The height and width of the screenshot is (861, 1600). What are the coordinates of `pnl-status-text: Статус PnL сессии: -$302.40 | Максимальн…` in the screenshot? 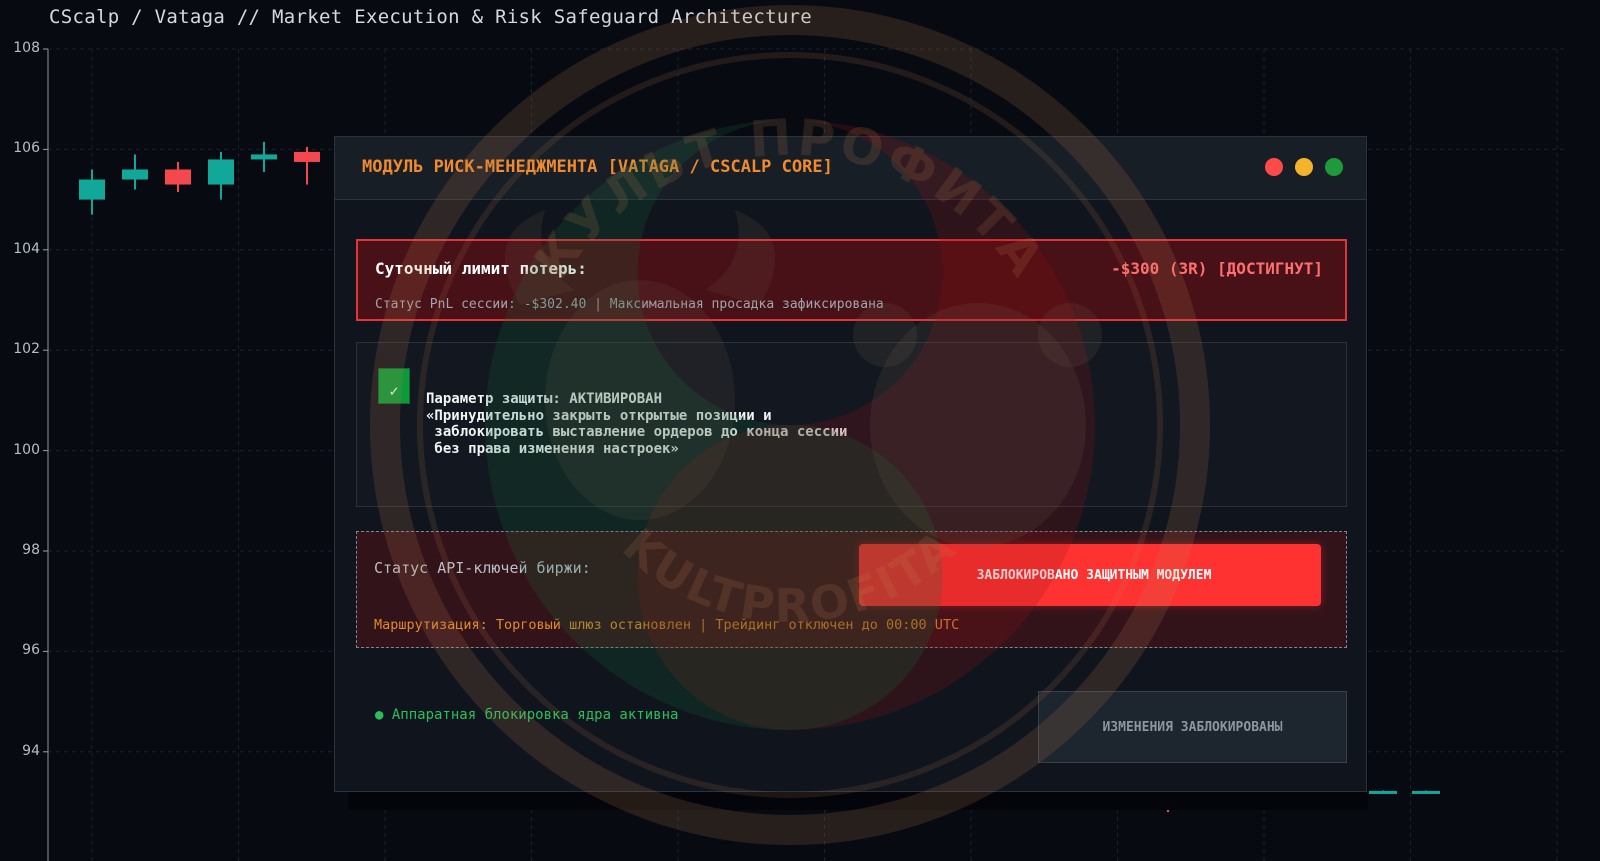 It's located at (629, 304).